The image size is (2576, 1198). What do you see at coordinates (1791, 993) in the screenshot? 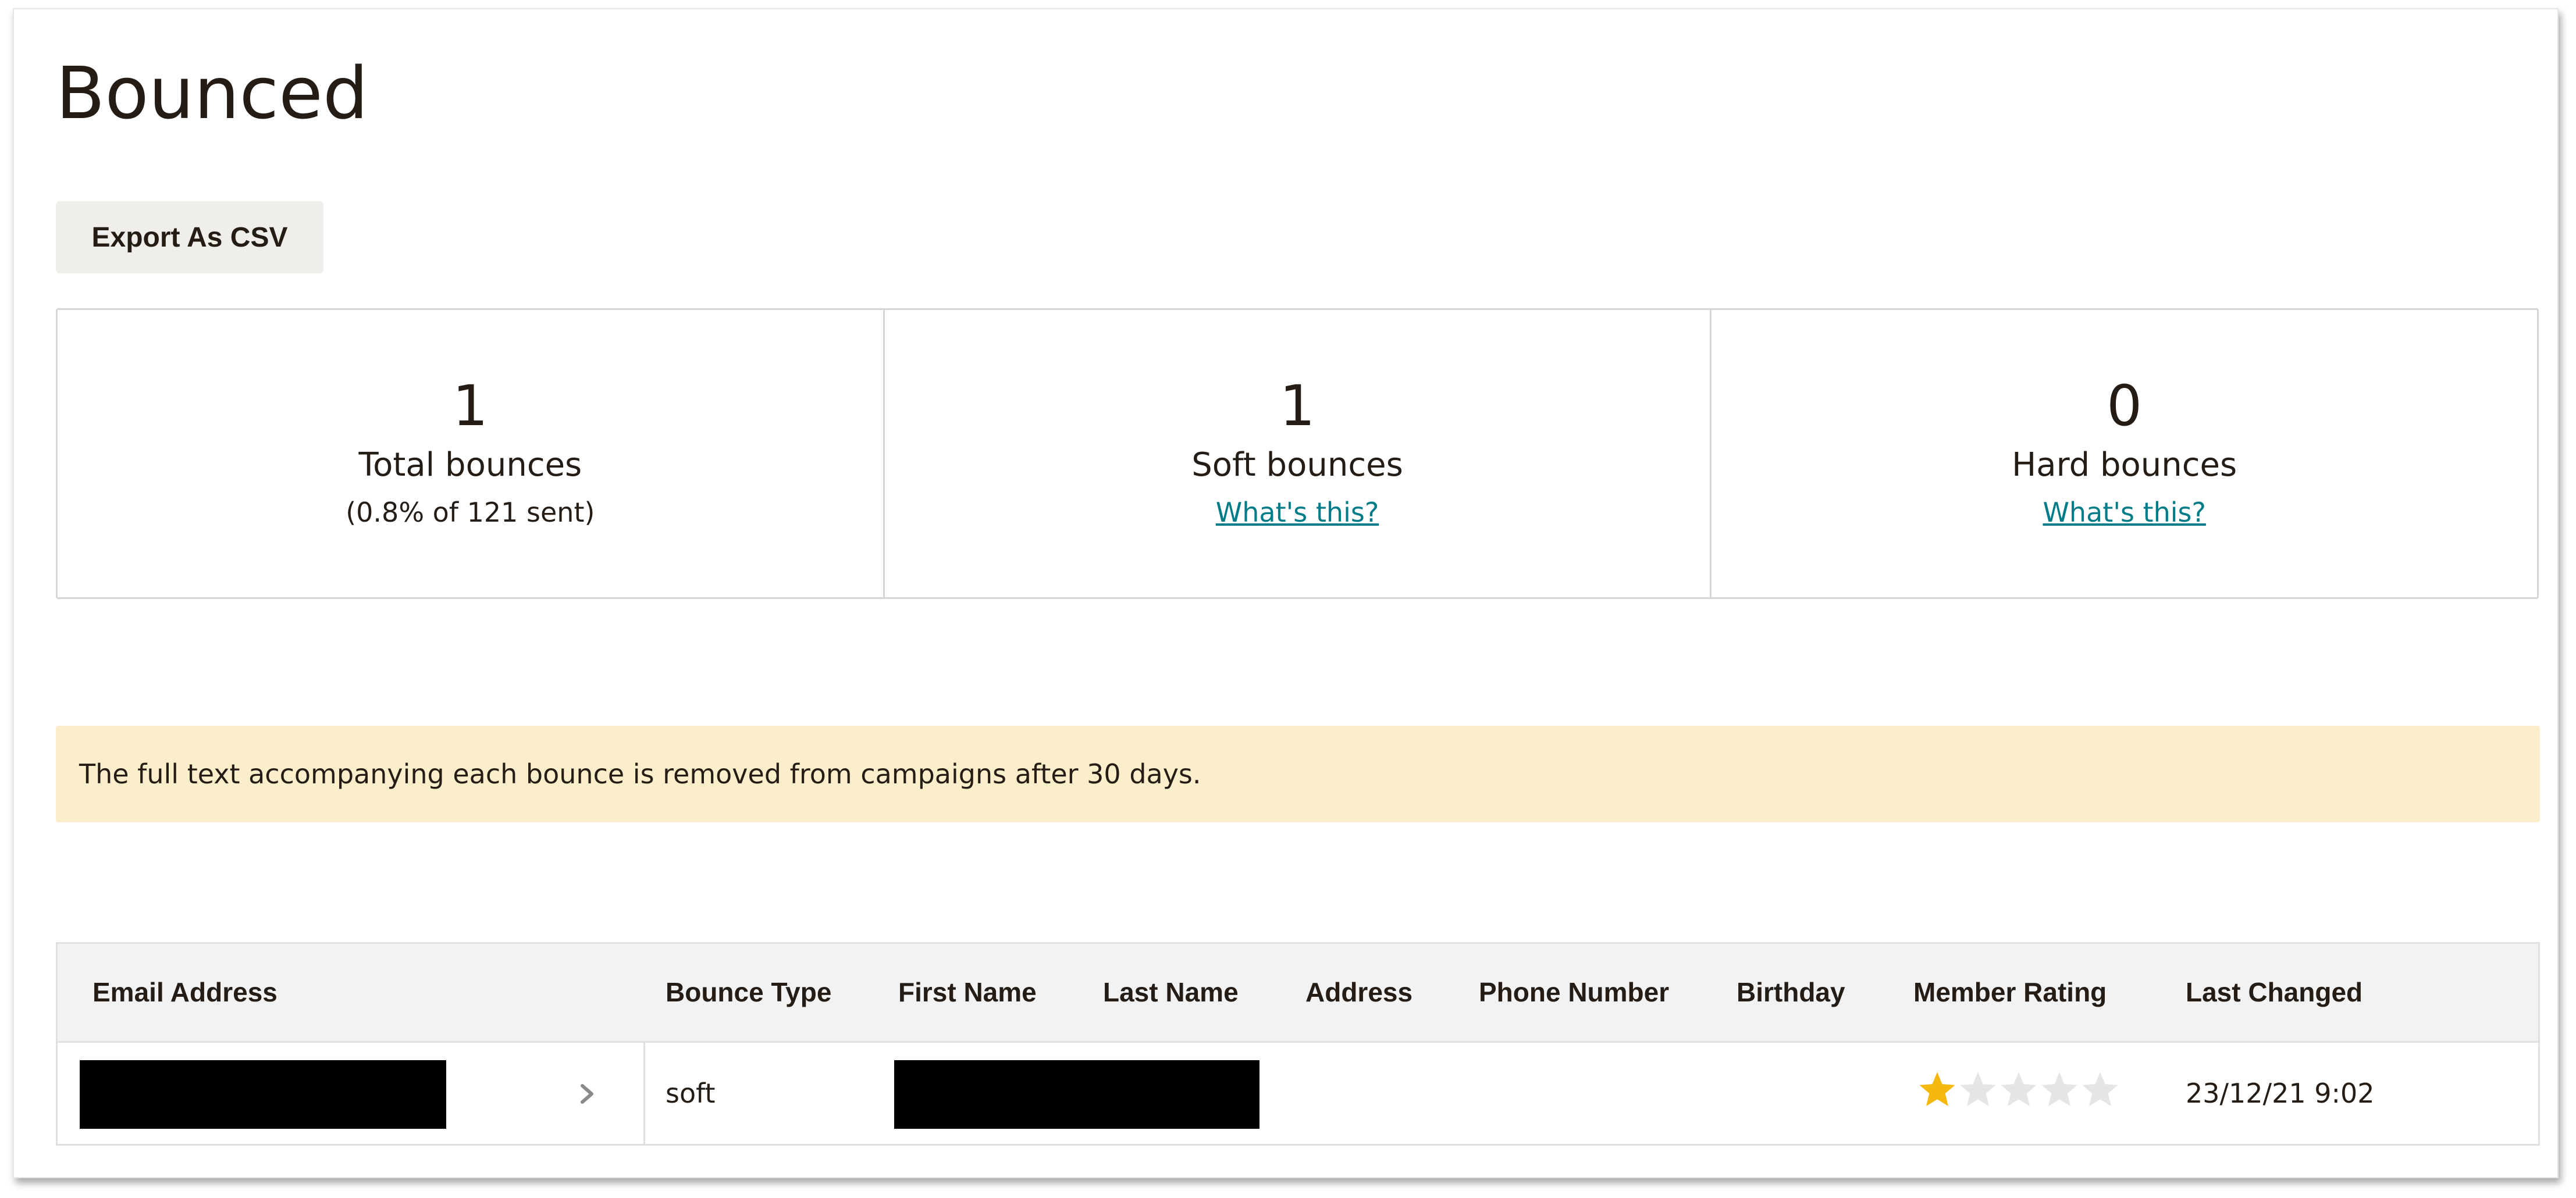
I see `column-header-birthday: Birthday` at bounding box center [1791, 993].